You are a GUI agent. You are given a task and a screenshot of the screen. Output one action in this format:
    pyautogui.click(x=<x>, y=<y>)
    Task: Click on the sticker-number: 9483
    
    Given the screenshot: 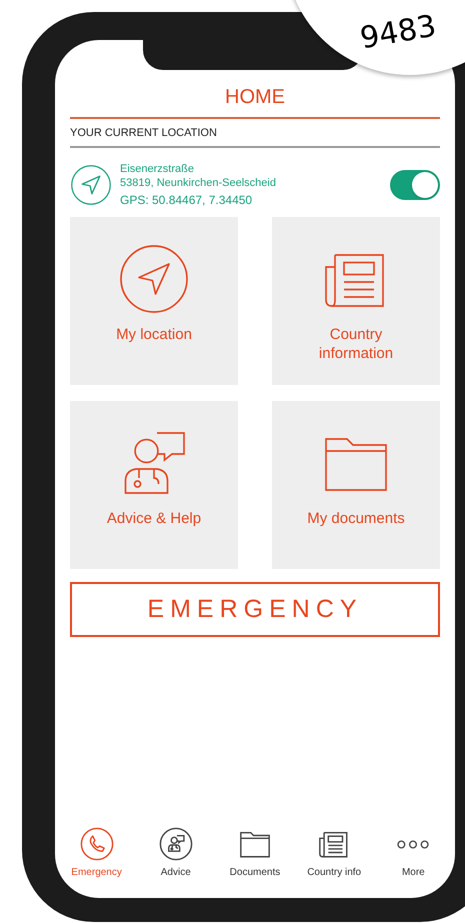 What is the action you would take?
    pyautogui.click(x=398, y=33)
    